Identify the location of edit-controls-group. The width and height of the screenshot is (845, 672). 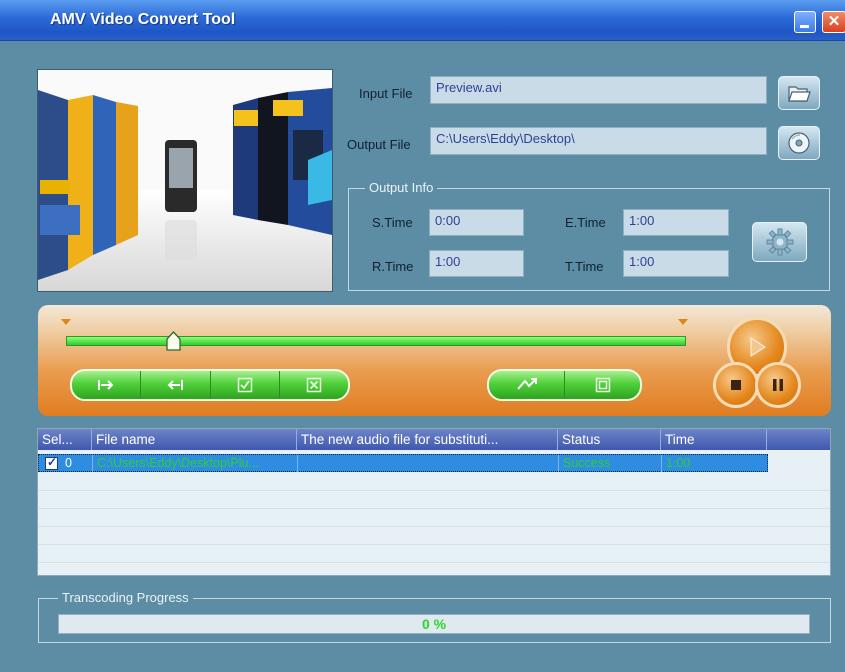
(210, 385).